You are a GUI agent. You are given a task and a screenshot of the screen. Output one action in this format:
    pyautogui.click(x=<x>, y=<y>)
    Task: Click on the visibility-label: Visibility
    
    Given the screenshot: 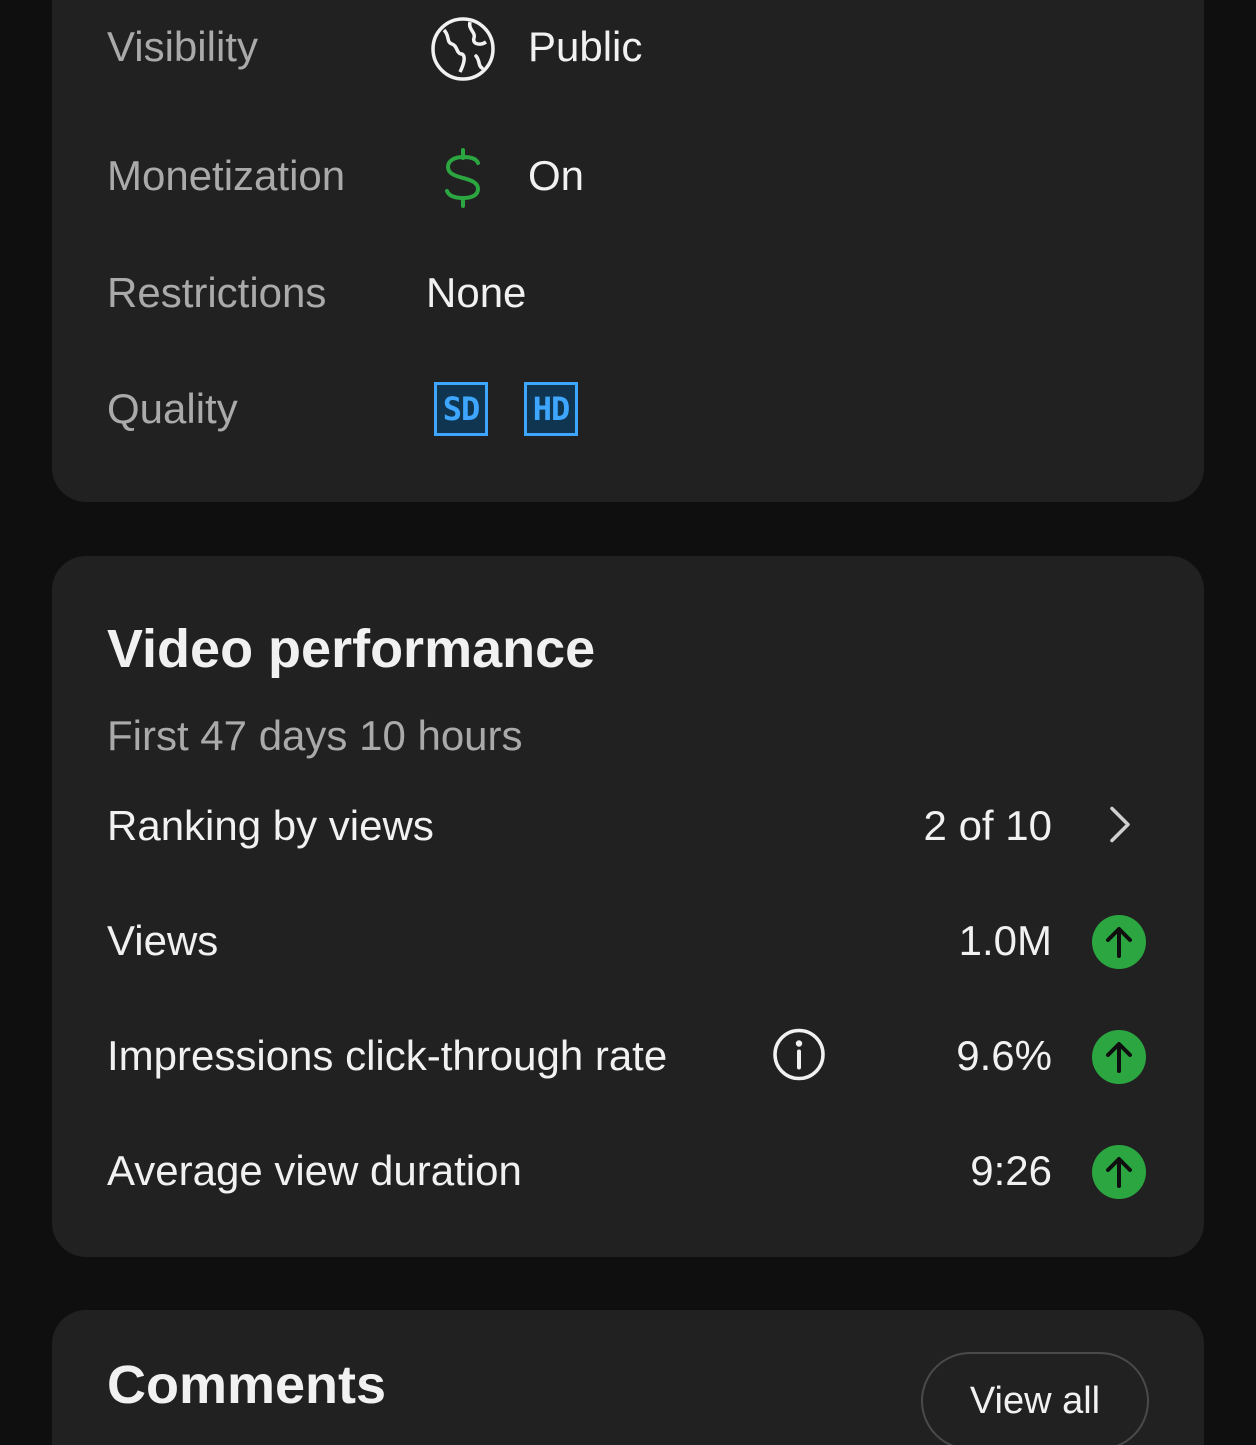 What is the action you would take?
    pyautogui.click(x=182, y=46)
    